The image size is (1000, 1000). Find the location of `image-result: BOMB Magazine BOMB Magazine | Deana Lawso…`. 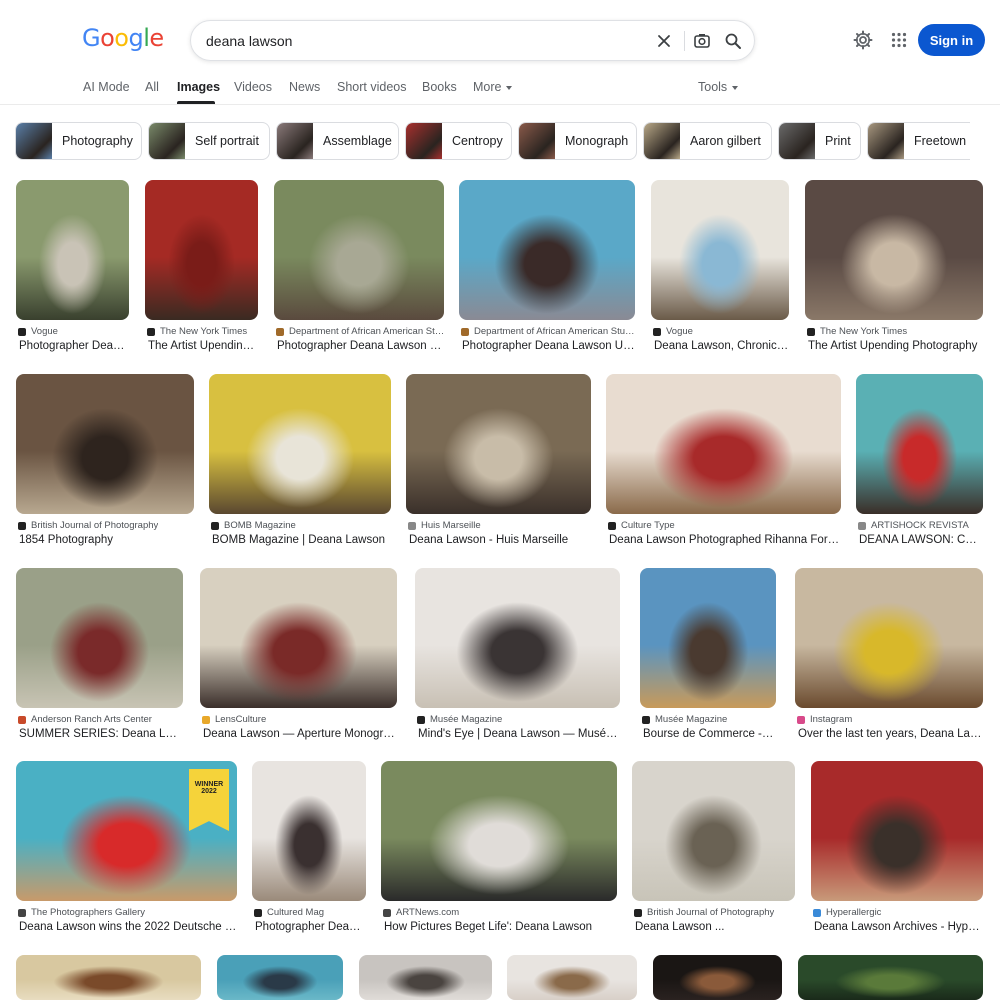

image-result: BOMB Magazine BOMB Magazine | Deana Lawso… is located at coordinates (300, 462).